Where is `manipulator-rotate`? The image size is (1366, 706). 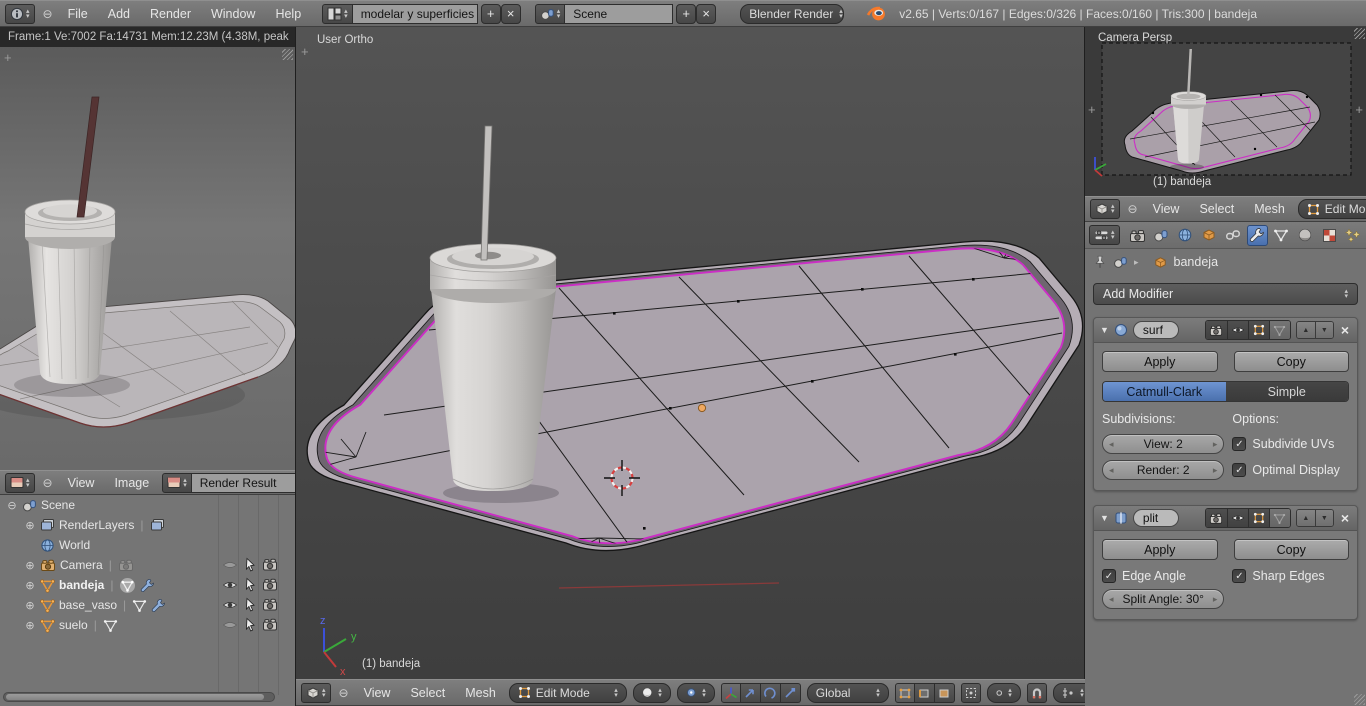 manipulator-rotate is located at coordinates (770, 692).